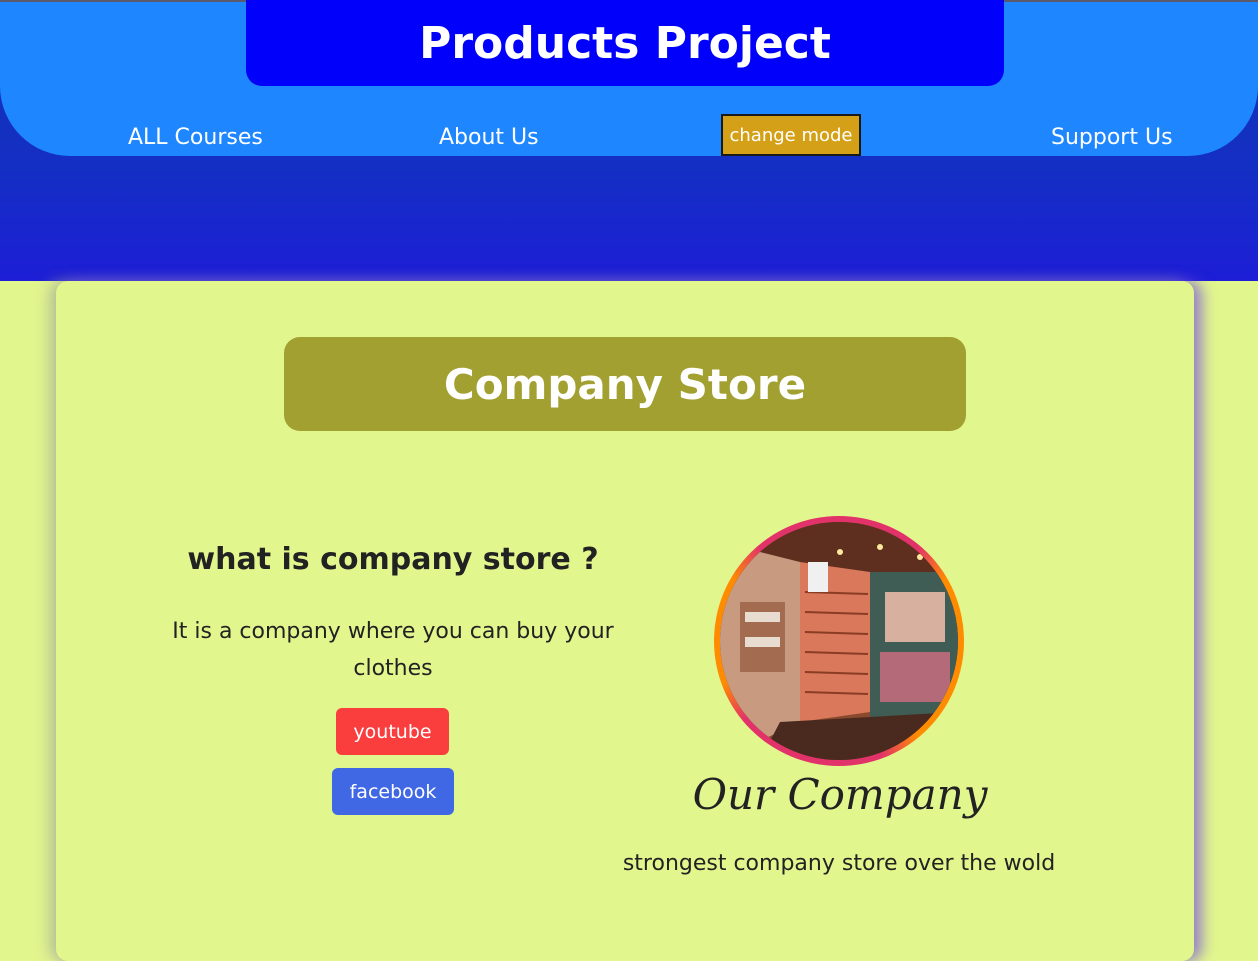 This screenshot has width=1258, height=961. I want to click on youtube-button: youtube, so click(392, 731).